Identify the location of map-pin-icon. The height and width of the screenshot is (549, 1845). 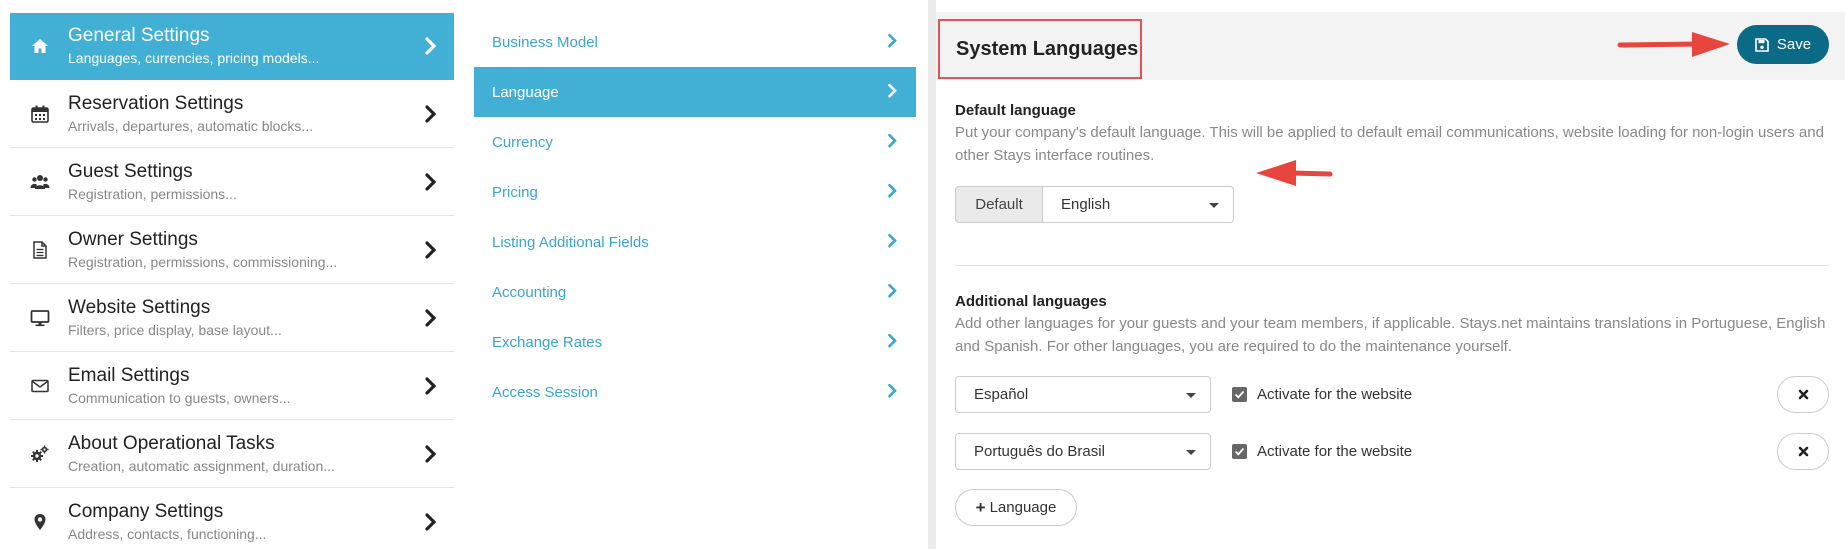
(40, 522).